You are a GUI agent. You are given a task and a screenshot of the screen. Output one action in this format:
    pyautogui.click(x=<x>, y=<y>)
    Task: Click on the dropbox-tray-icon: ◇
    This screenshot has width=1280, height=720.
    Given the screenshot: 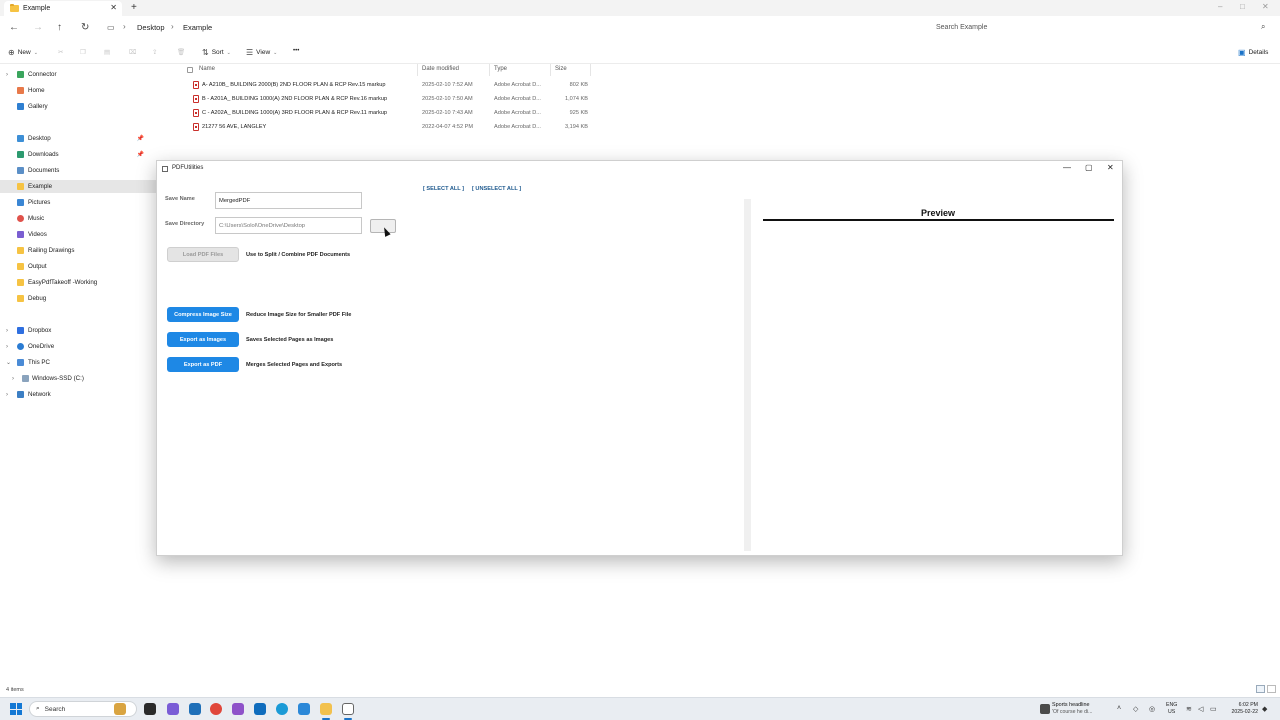 What is the action you would take?
    pyautogui.click(x=1135, y=709)
    